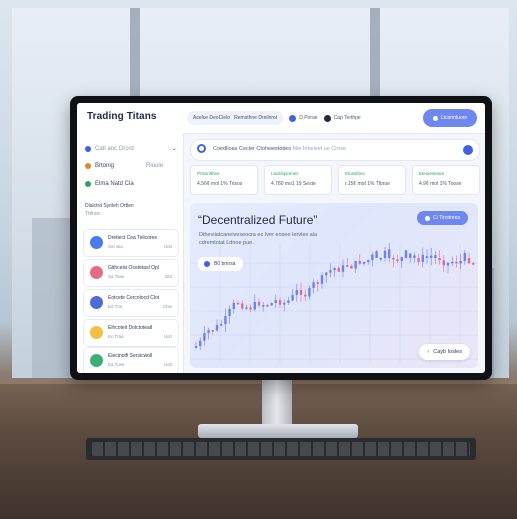  I want to click on coin-sub: Ea Tuse, so click(116, 364).